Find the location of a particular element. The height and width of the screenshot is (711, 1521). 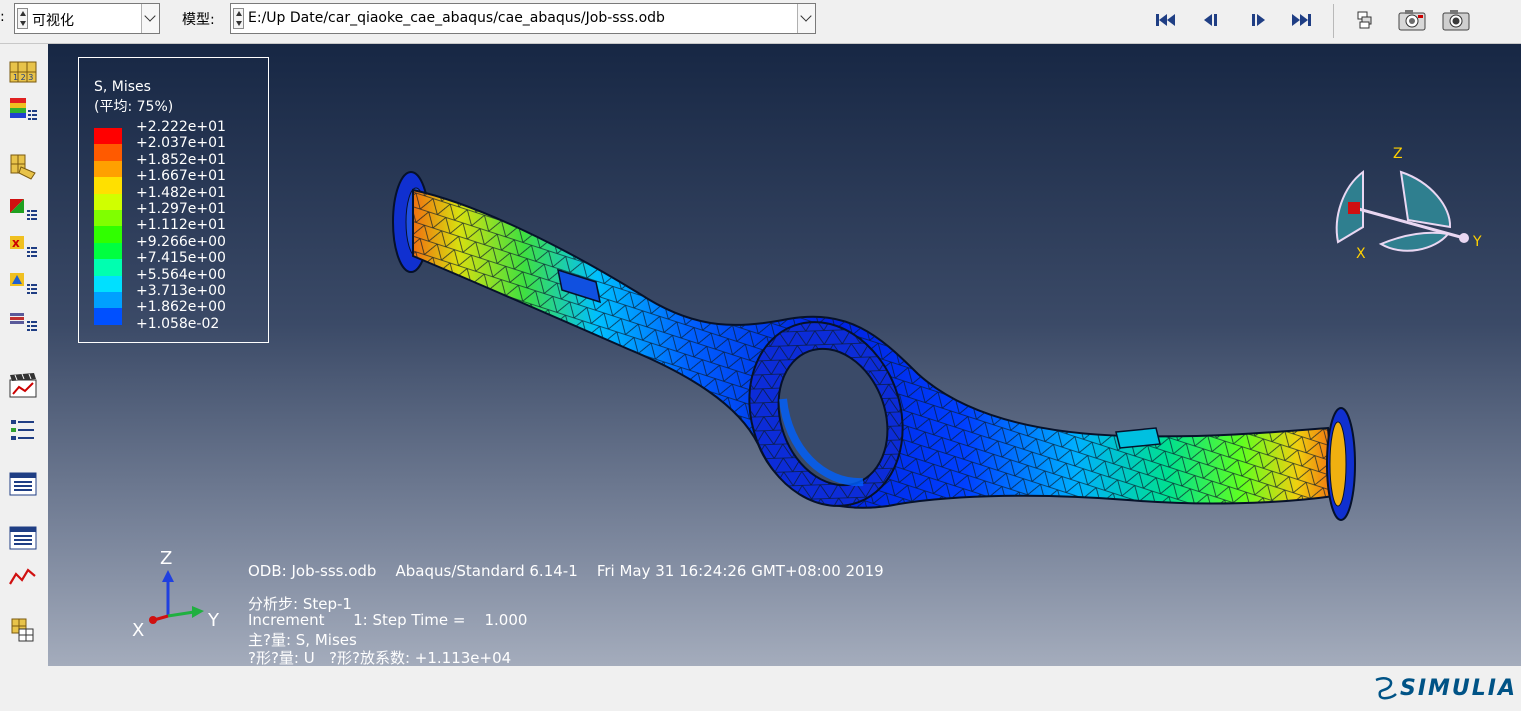

dassault-logo-icon is located at coordinates (1386, 688).